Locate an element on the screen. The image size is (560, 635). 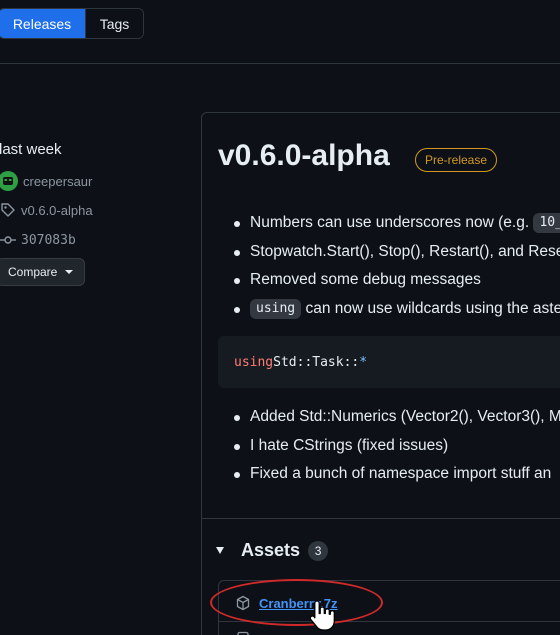
prerelease-badge: Pre-release is located at coordinates (456, 160).